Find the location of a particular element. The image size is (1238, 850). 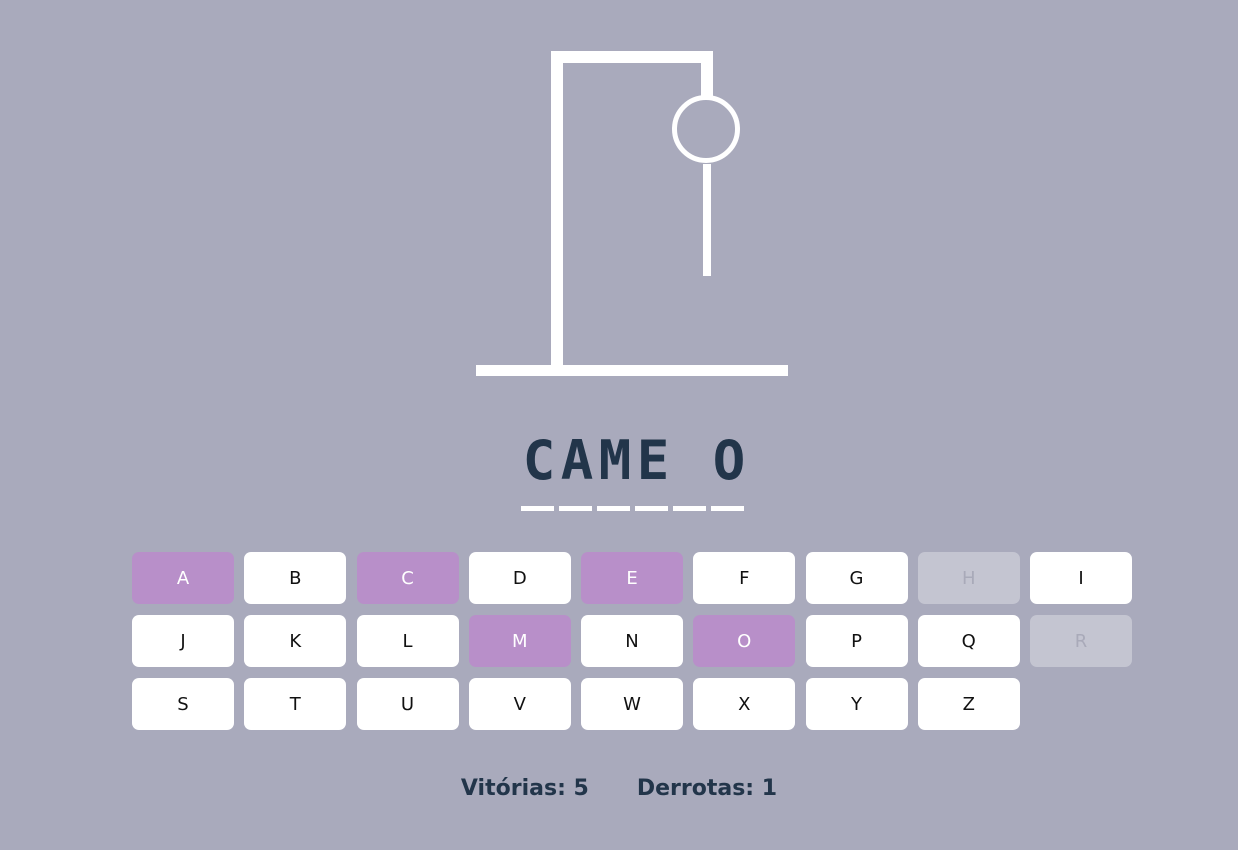

hangman-drawing is located at coordinates (632, 213).